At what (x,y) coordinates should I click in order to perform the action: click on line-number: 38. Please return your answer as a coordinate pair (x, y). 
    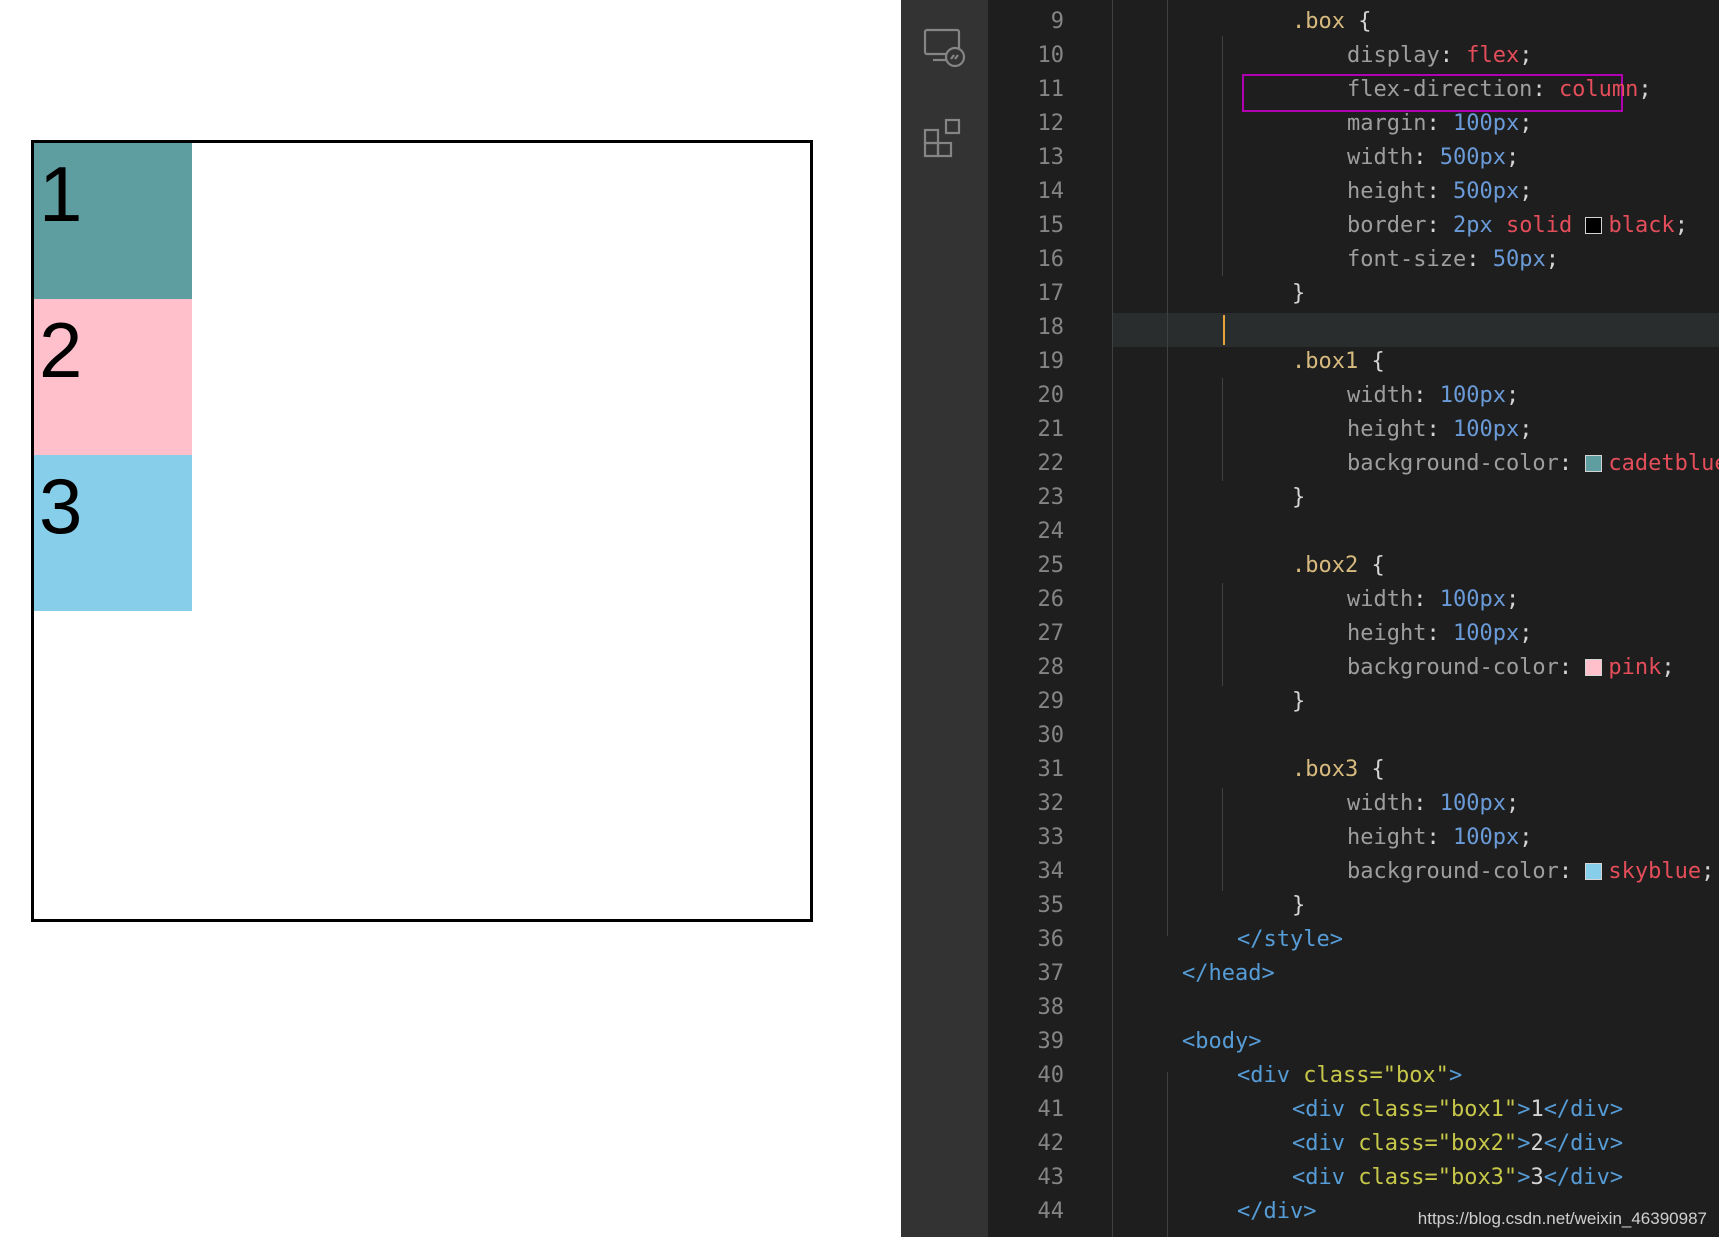
    Looking at the image, I should click on (1051, 1007).